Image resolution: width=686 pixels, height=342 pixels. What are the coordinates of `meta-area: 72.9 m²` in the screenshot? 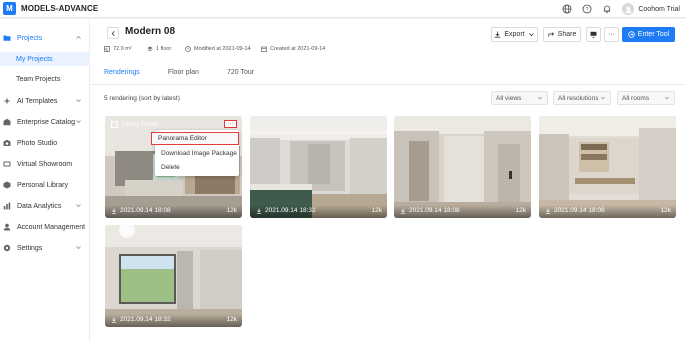 It's located at (118, 49).